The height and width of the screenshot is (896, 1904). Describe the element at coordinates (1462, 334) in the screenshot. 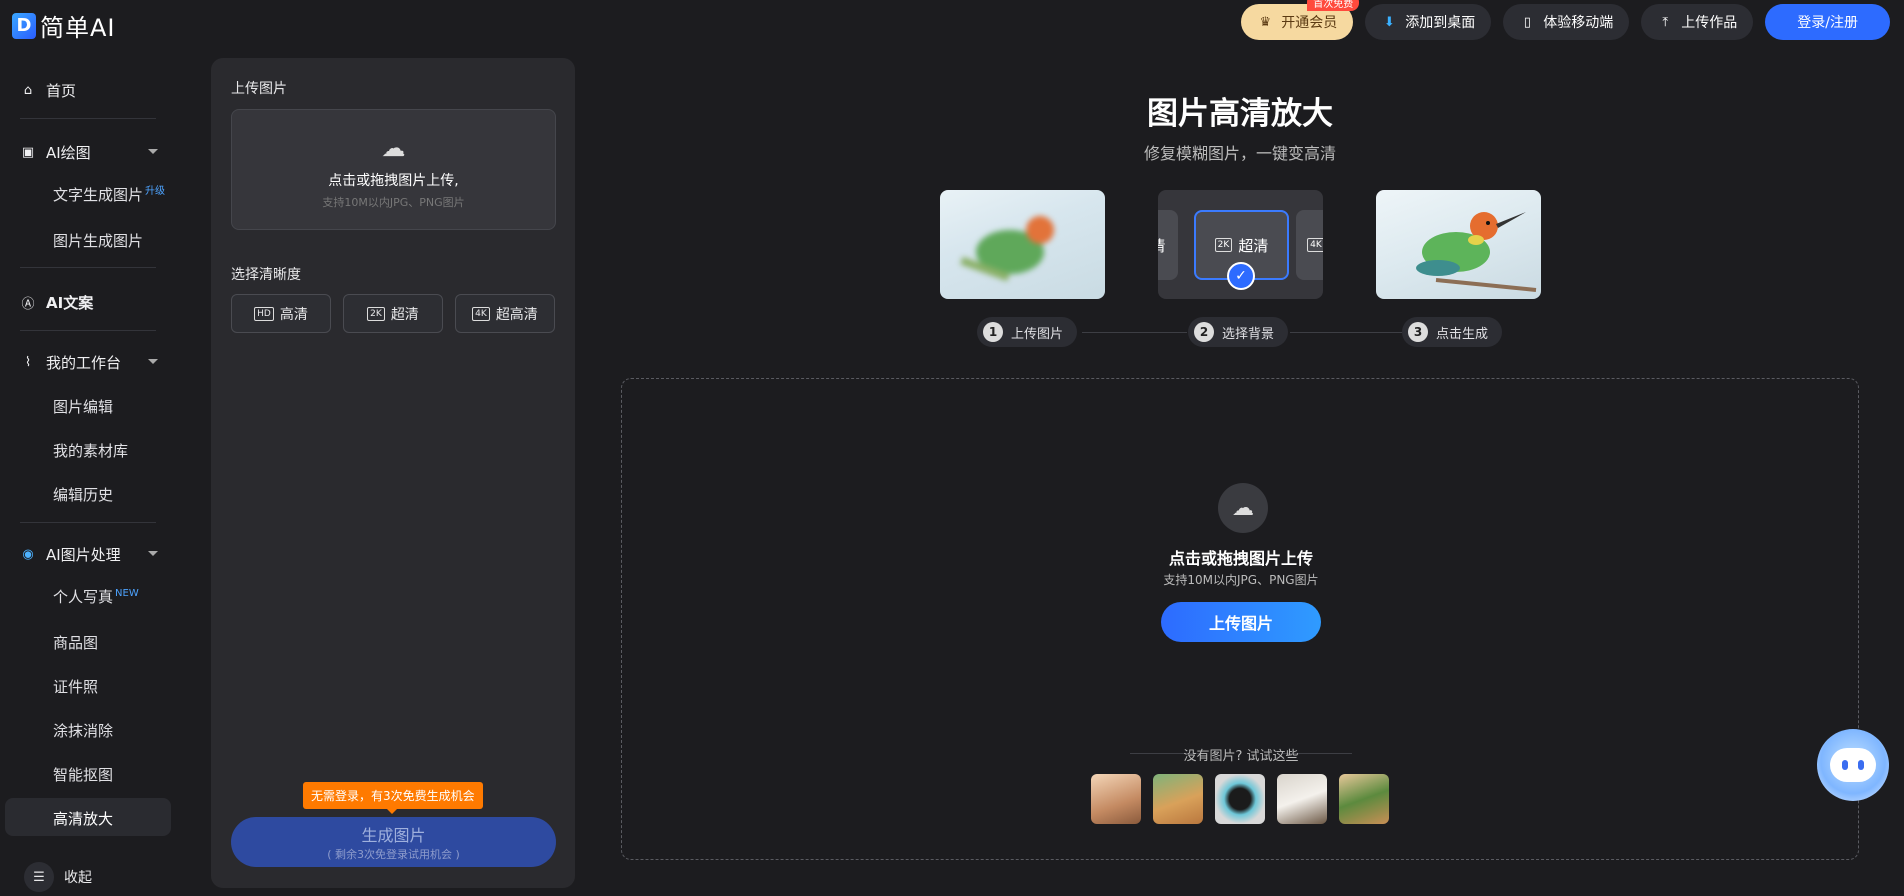

I see `step-3-label: 点击生成` at that location.